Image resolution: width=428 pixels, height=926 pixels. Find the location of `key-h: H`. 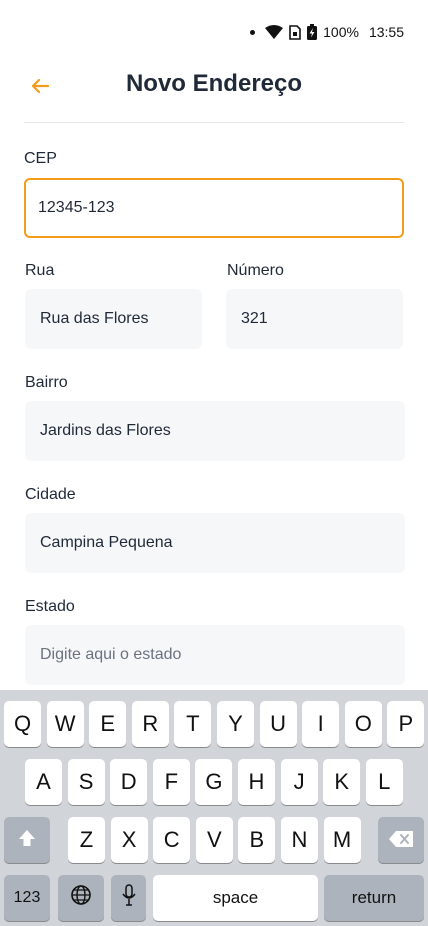

key-h: H is located at coordinates (256, 782).